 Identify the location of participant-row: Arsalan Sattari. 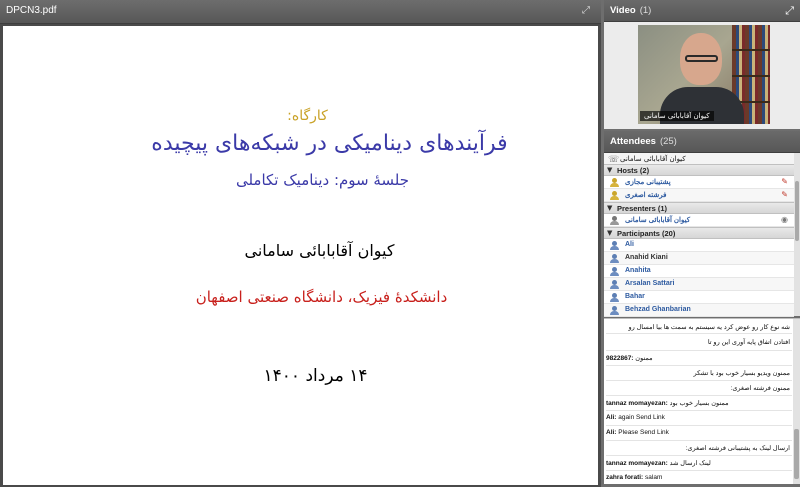
(699, 284).